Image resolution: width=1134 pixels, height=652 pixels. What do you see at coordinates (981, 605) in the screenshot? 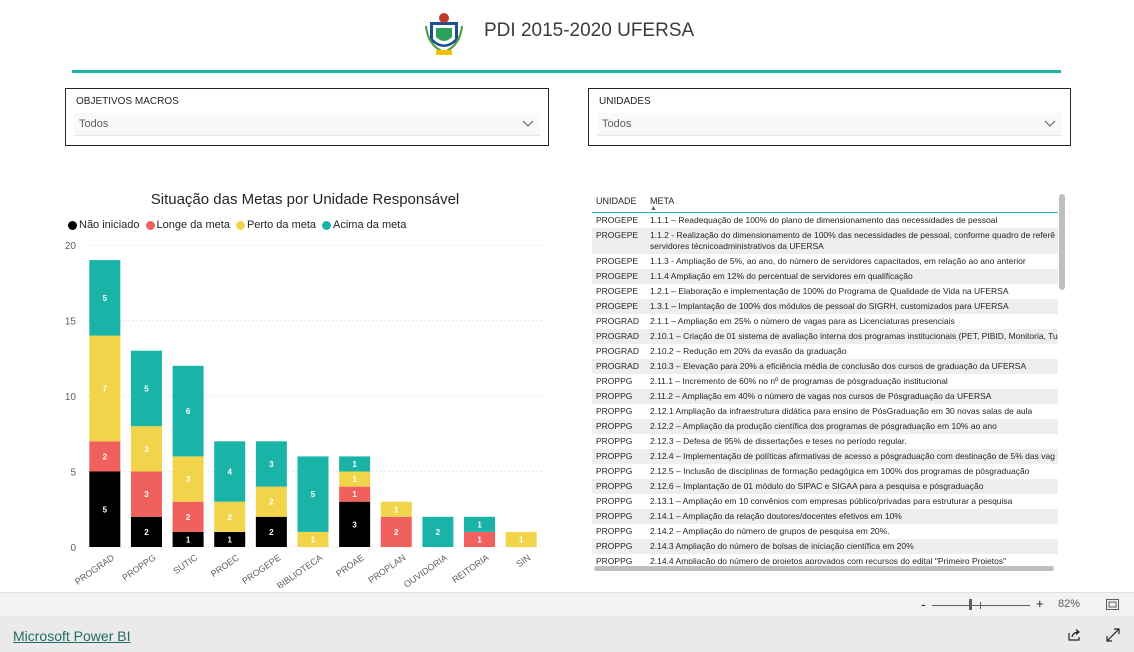
I see `zoom-slider-track` at bounding box center [981, 605].